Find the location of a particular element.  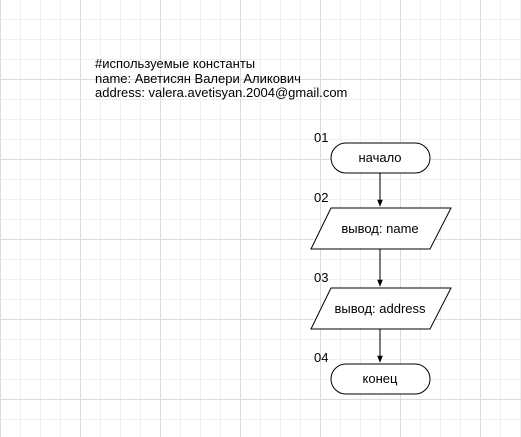

end-node: конец is located at coordinates (380, 379).